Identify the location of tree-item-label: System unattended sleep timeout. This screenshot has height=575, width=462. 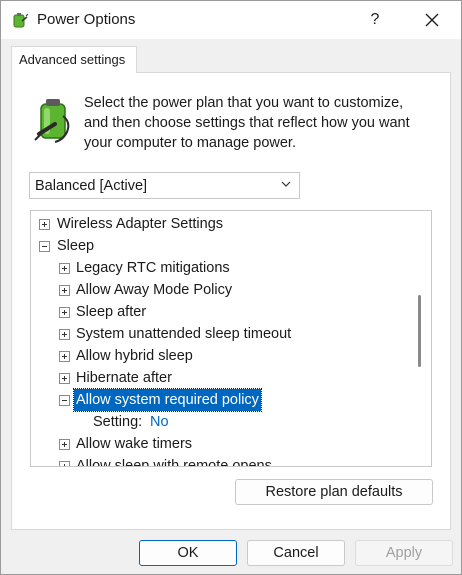
(184, 334).